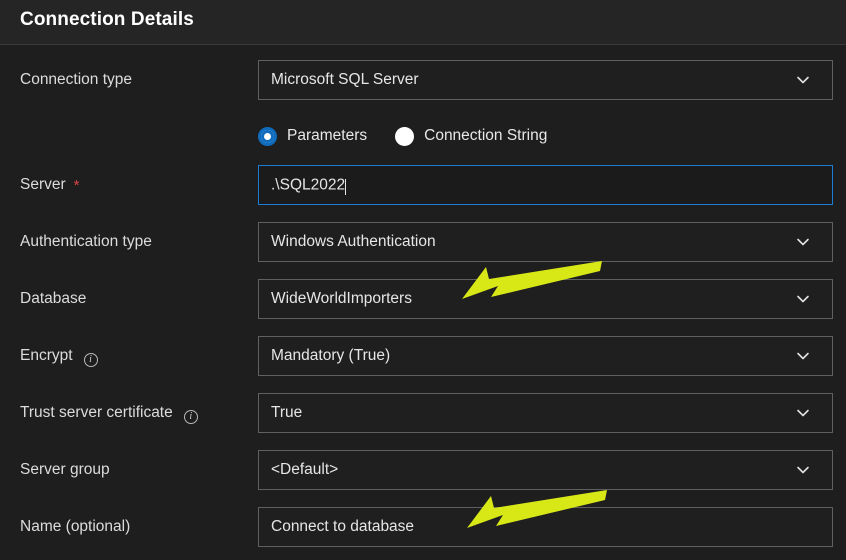  I want to click on label-database-text: Database, so click(53, 298).